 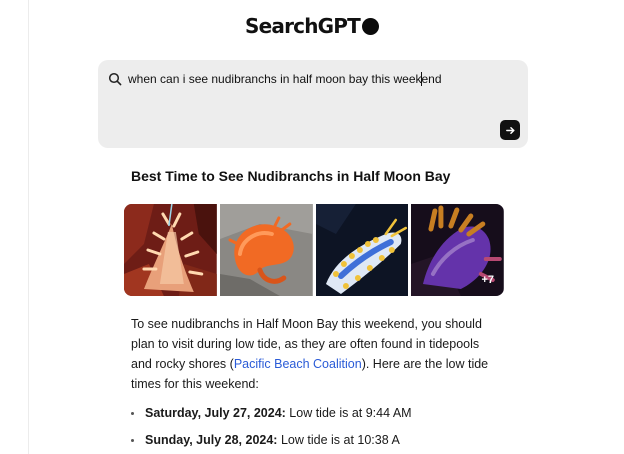 What do you see at coordinates (266, 250) in the screenshot?
I see `orange-nudibranch-image` at bounding box center [266, 250].